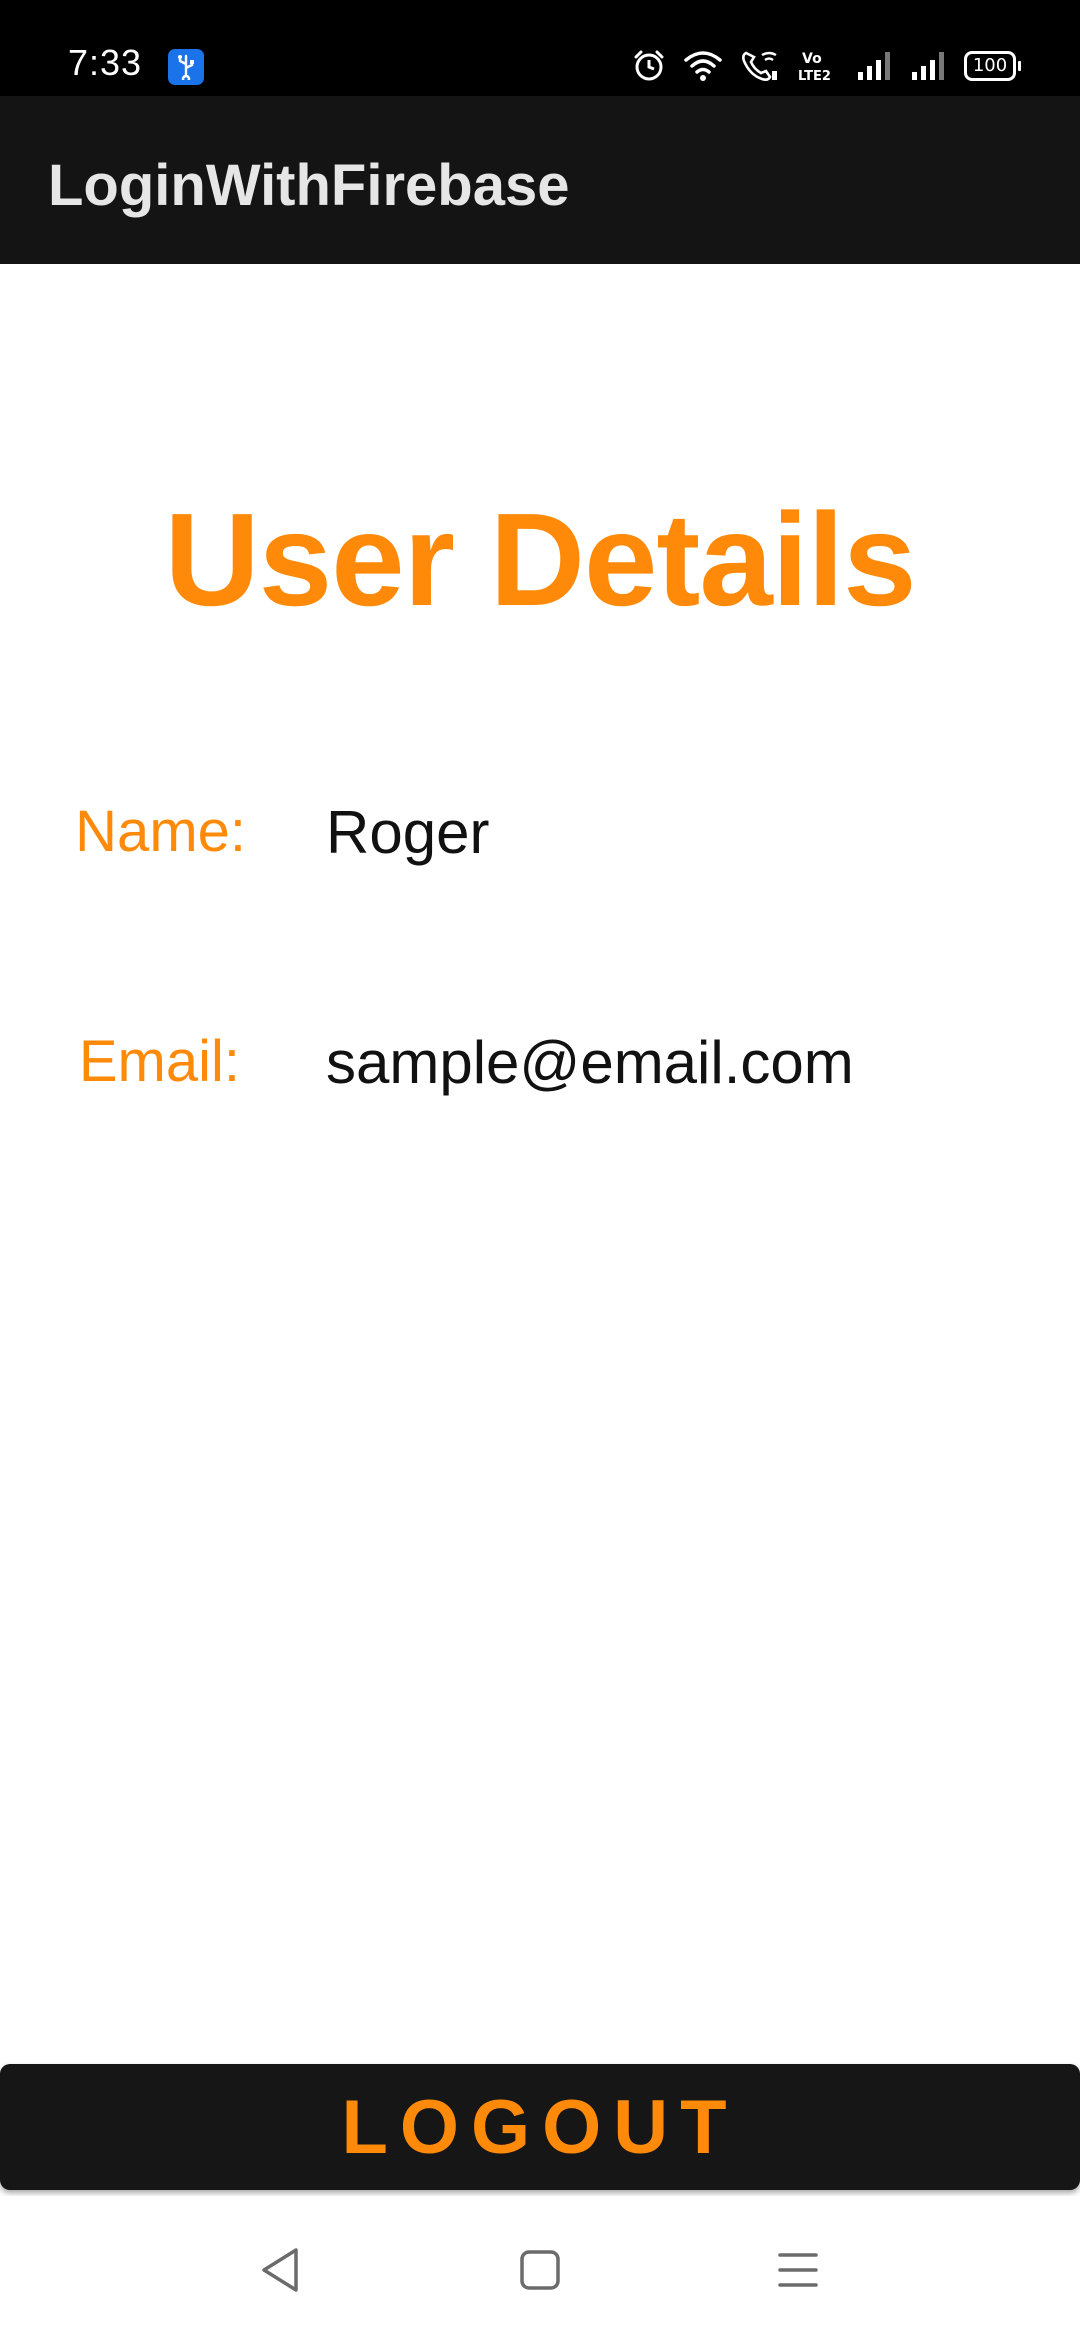 The height and width of the screenshot is (2340, 1080). Describe the element at coordinates (159, 1061) in the screenshot. I see `email-label: Email:` at that location.